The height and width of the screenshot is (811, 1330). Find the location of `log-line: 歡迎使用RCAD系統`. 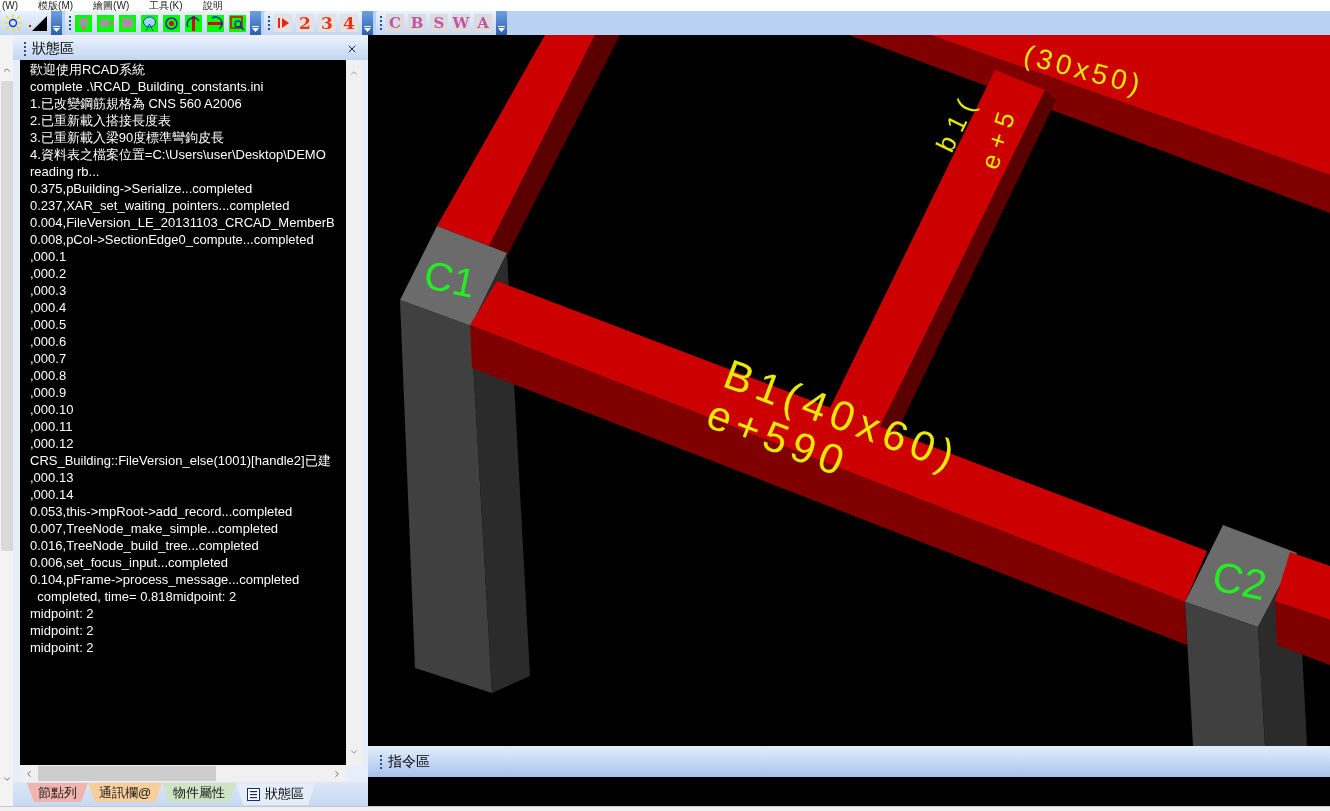

log-line: 歡迎使用RCAD系統 is located at coordinates (87, 69).